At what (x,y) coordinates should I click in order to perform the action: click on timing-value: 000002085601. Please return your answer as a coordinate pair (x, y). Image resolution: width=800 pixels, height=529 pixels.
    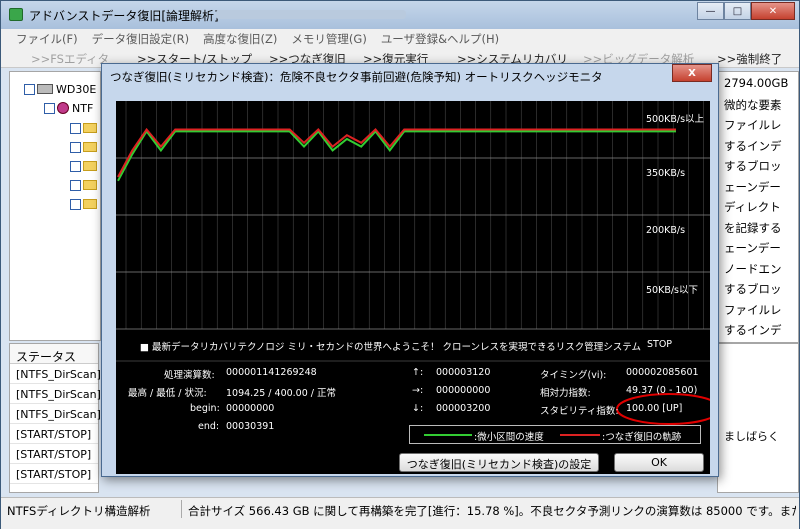
    Looking at the image, I should click on (662, 372).